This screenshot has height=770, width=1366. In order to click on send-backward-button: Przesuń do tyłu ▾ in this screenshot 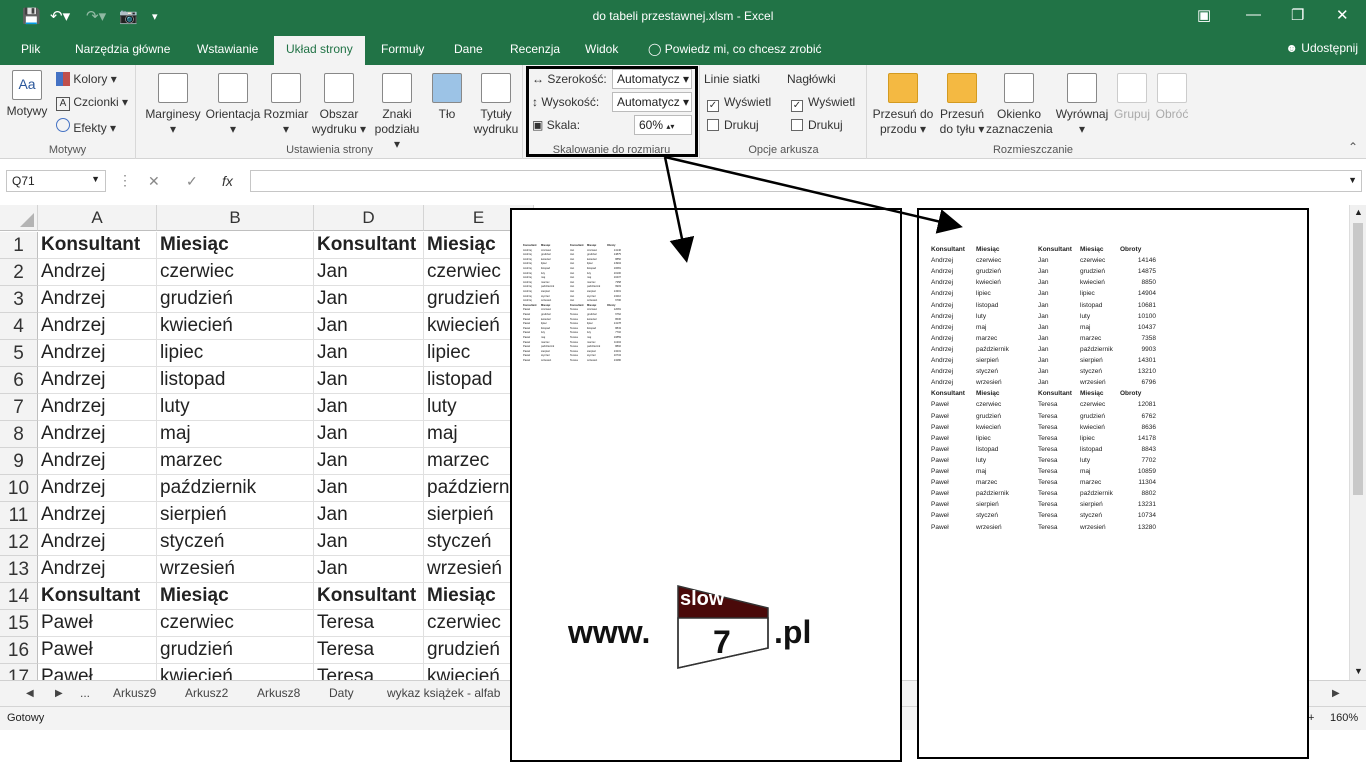, I will do `click(962, 105)`.